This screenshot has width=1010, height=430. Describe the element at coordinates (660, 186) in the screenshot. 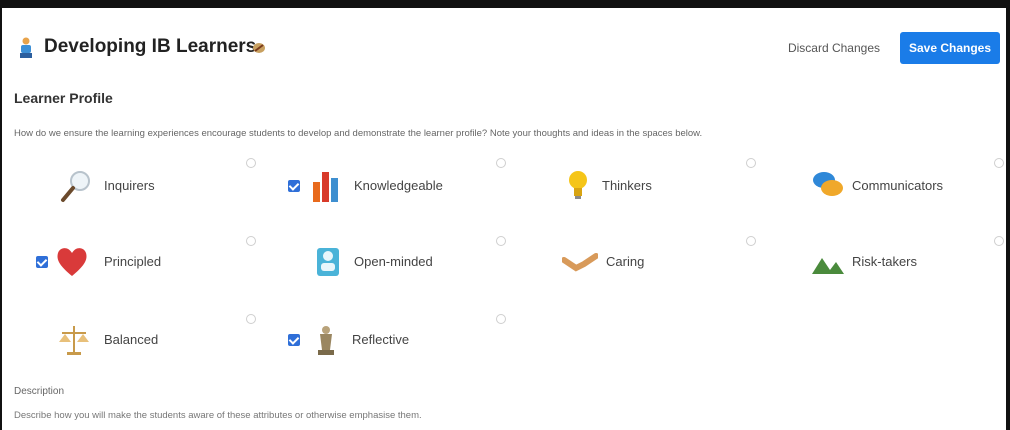

I see `attribute-thinkers: Thinkers` at that location.